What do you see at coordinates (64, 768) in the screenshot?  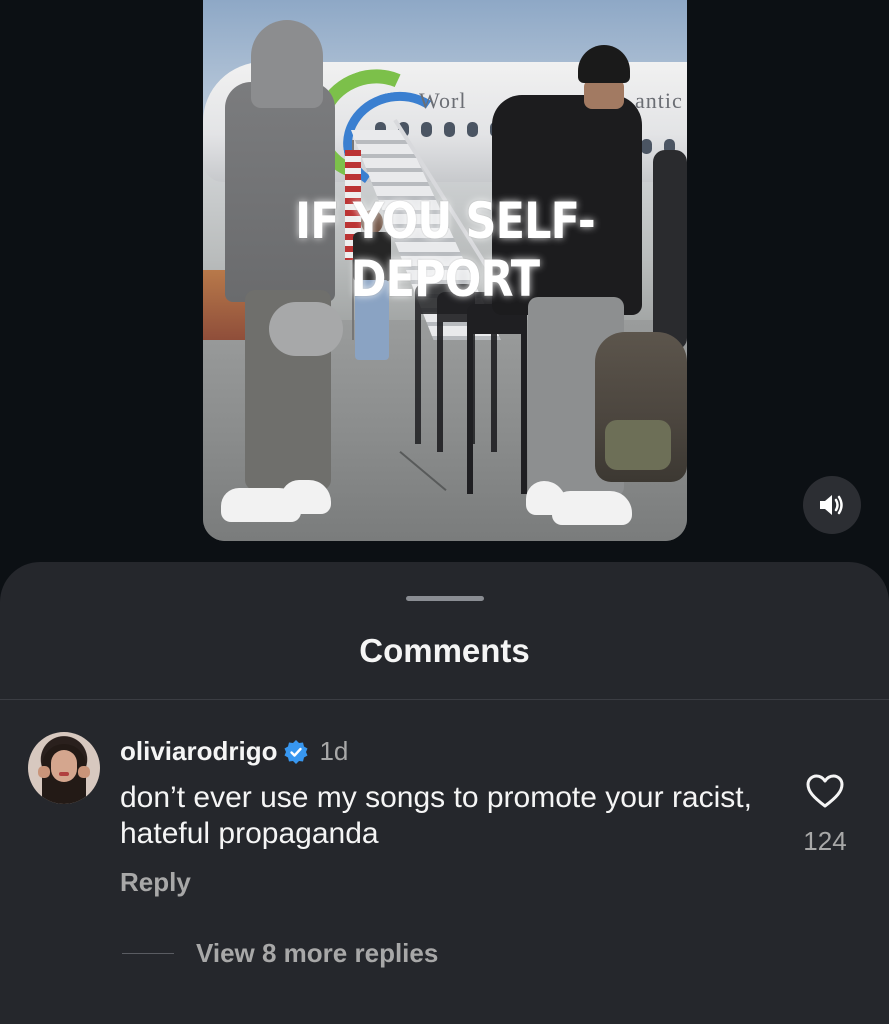 I see `avatar` at bounding box center [64, 768].